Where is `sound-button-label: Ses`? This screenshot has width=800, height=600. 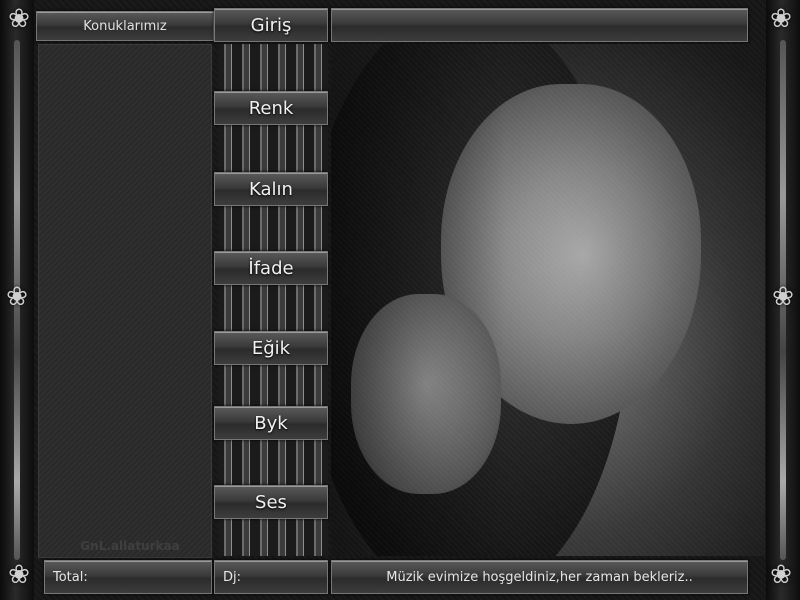
sound-button-label: Ses is located at coordinates (271, 502).